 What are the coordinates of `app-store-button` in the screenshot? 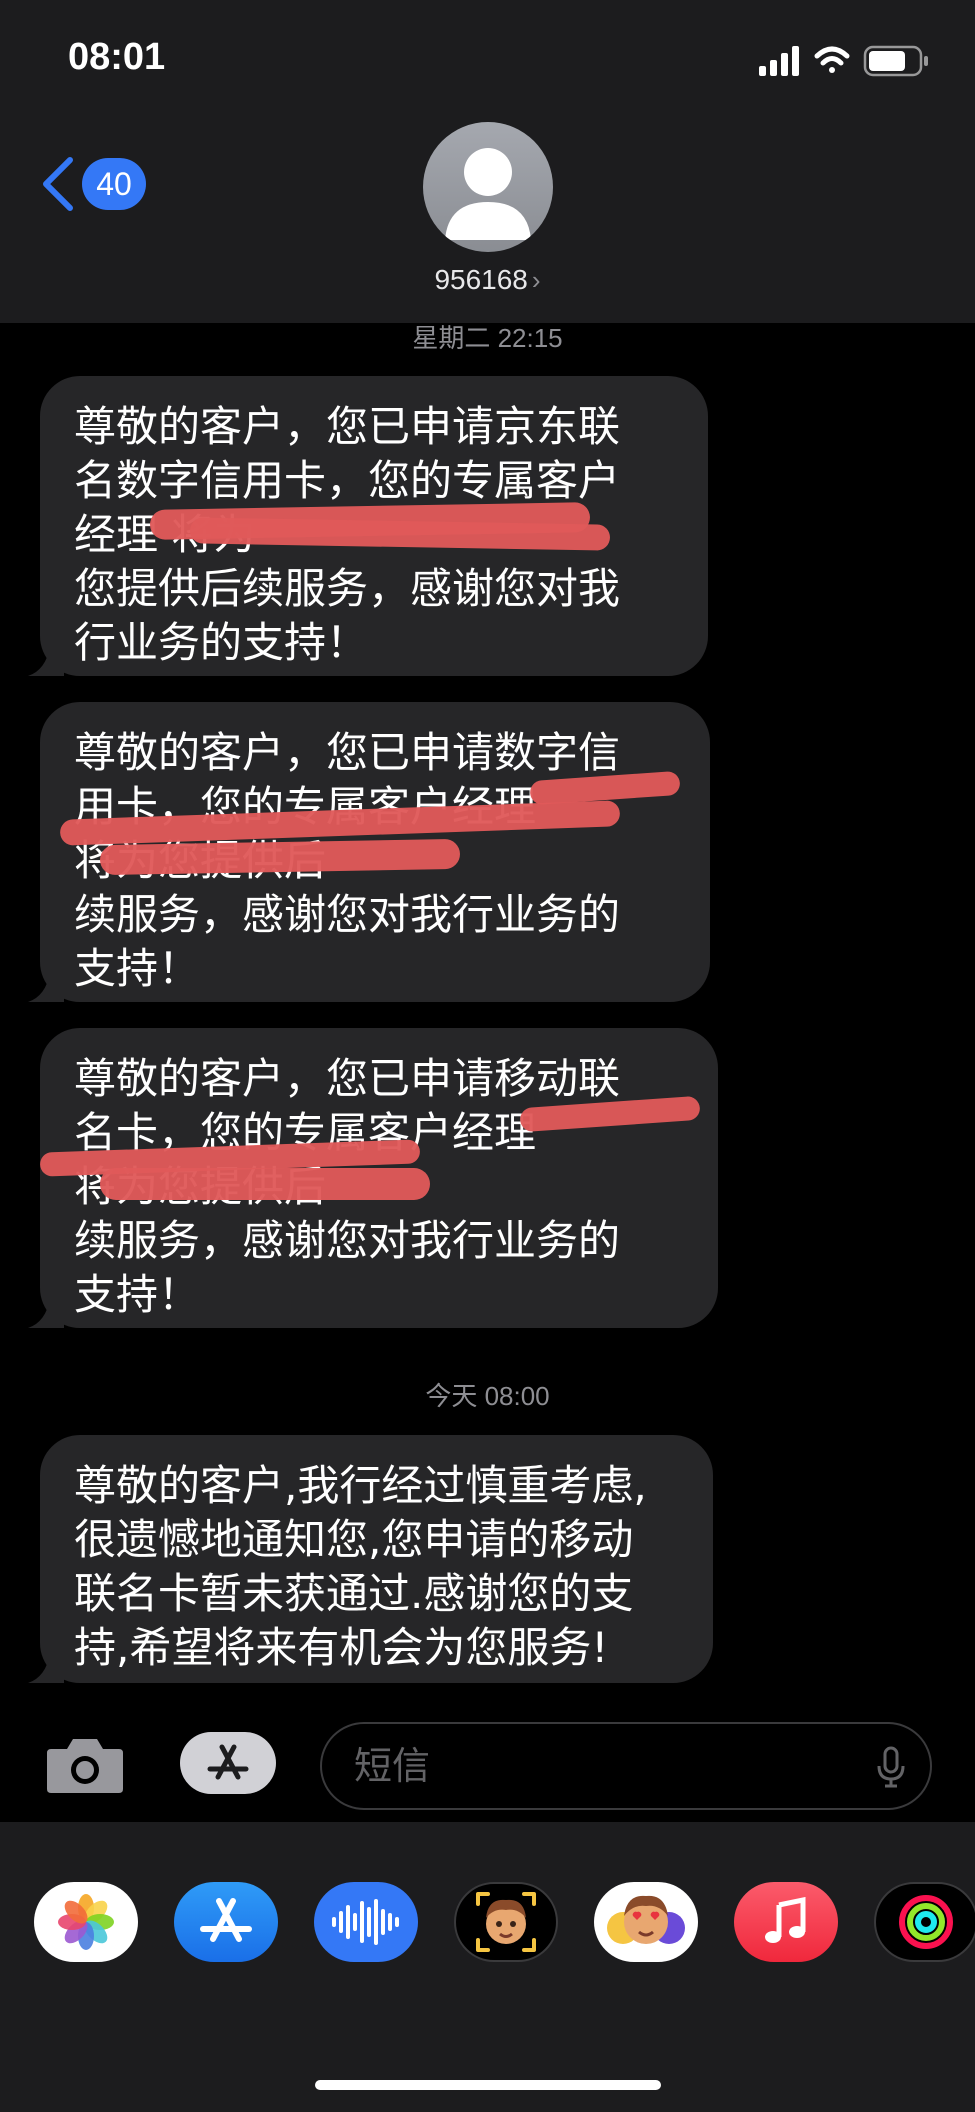 It's located at (228, 1763).